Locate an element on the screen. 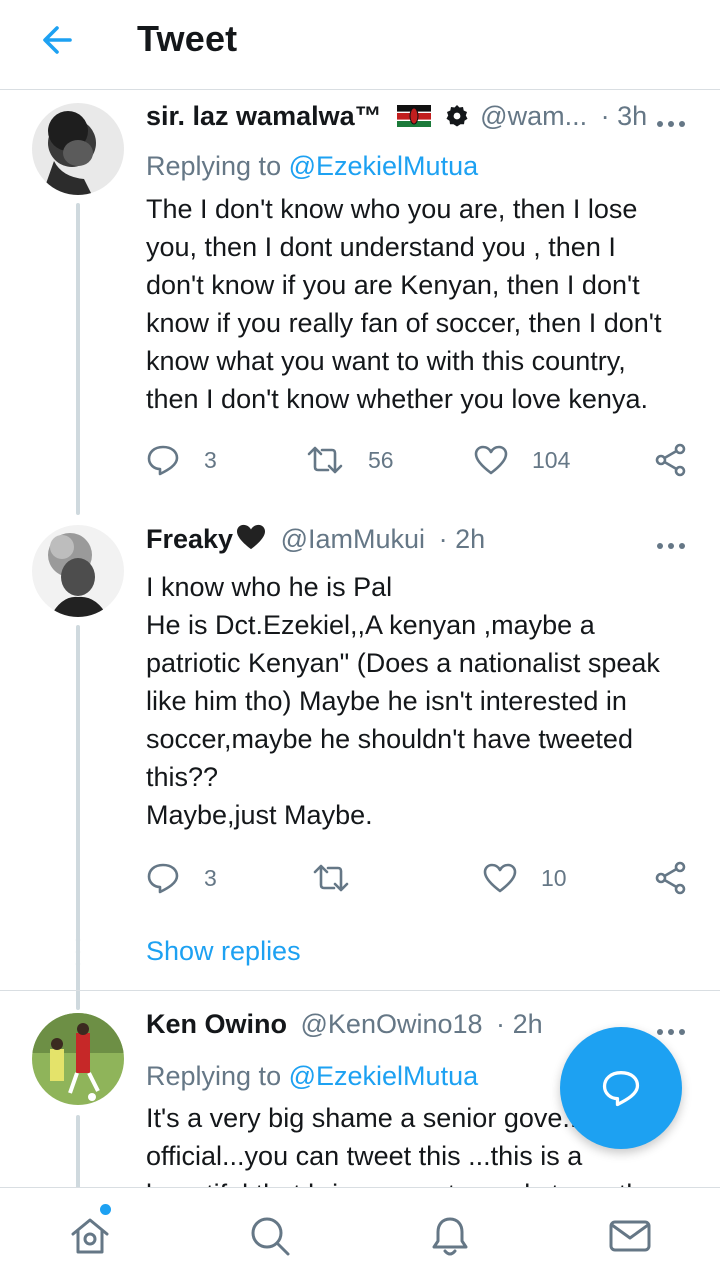  tab-notifications is located at coordinates (450, 1236).